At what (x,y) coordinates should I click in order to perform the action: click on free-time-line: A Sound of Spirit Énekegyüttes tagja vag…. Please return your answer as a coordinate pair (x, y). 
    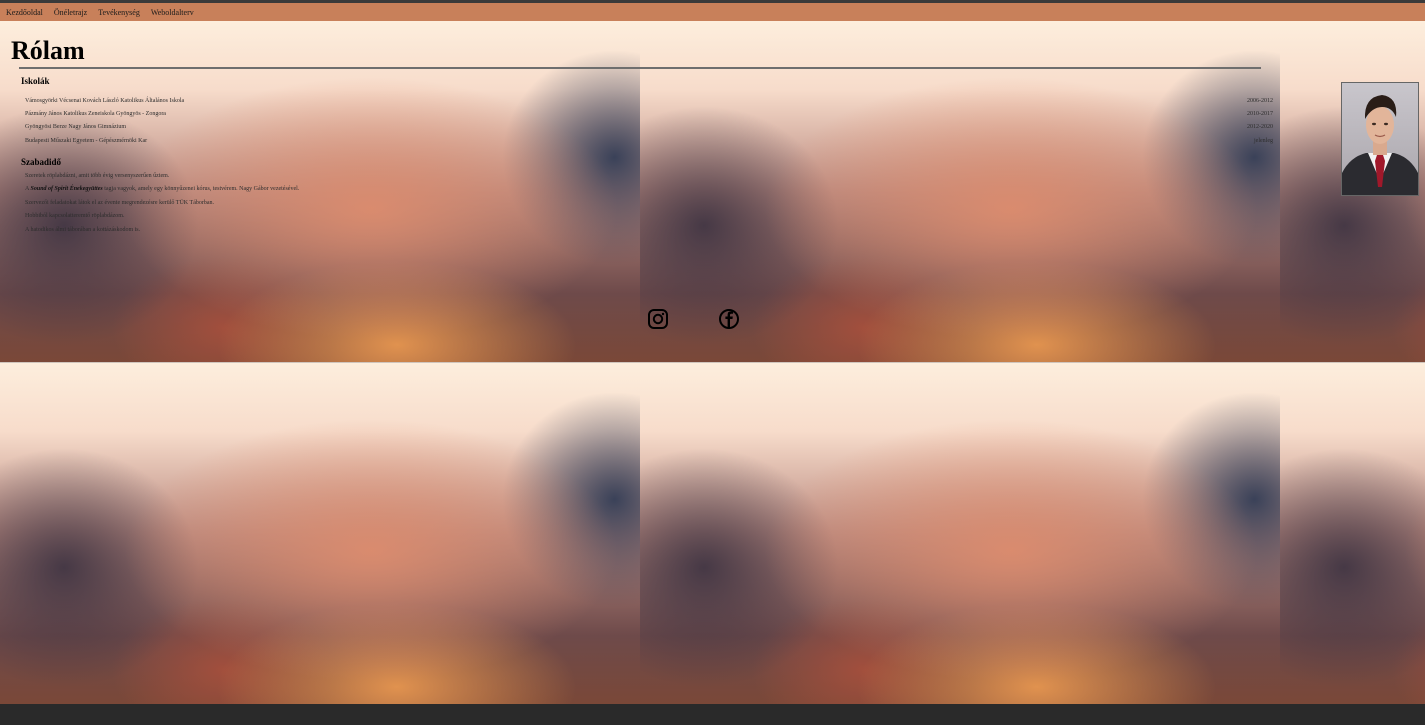
    Looking at the image, I should click on (162, 189).